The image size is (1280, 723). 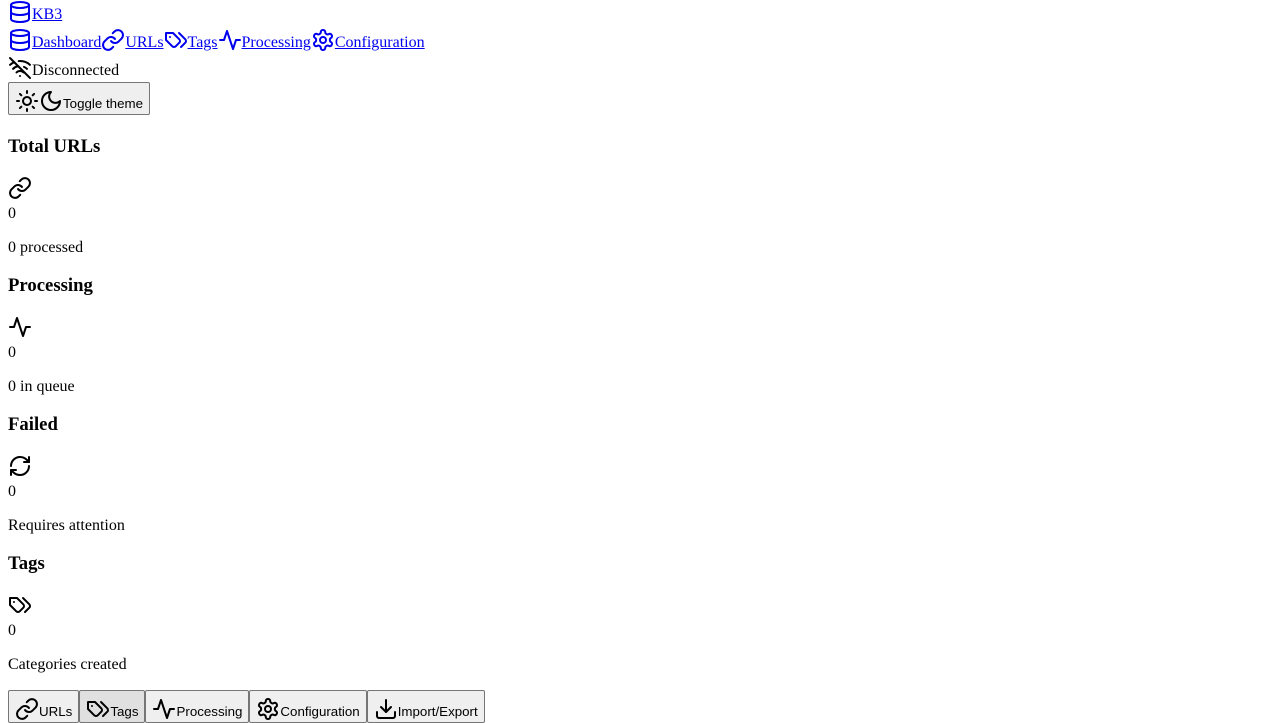 I want to click on stat-card-title: Total URLs, so click(x=54, y=146).